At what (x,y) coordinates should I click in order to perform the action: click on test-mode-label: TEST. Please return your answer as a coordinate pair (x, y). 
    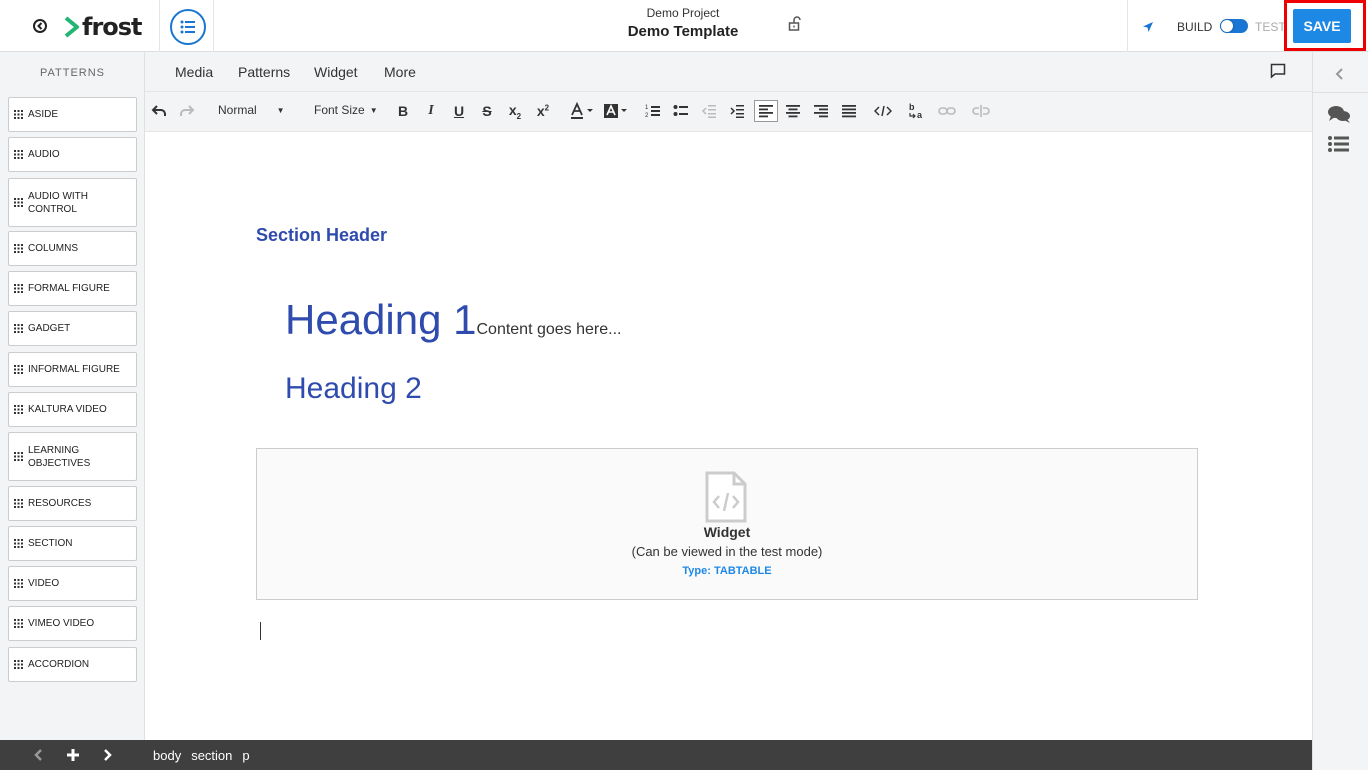
    Looking at the image, I should click on (1270, 27).